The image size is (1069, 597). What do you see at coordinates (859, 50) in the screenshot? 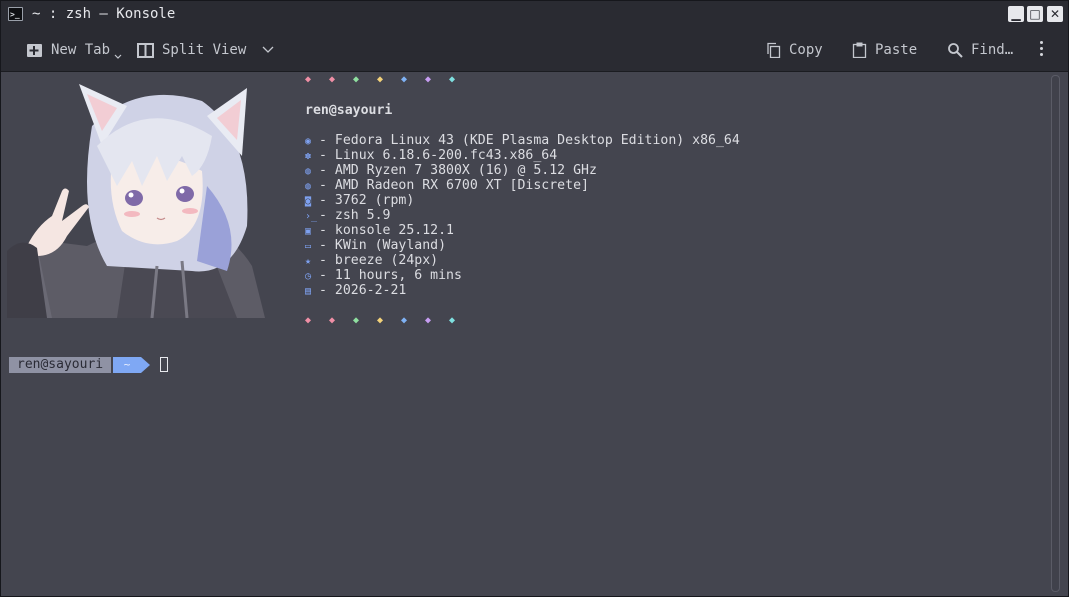
I see `paste-icon` at bounding box center [859, 50].